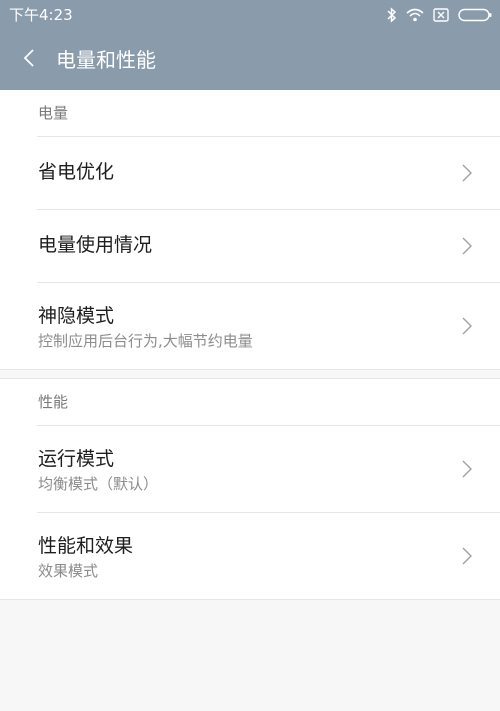 The image size is (500, 711). Describe the element at coordinates (250, 374) in the screenshot. I see `section-divider` at that location.